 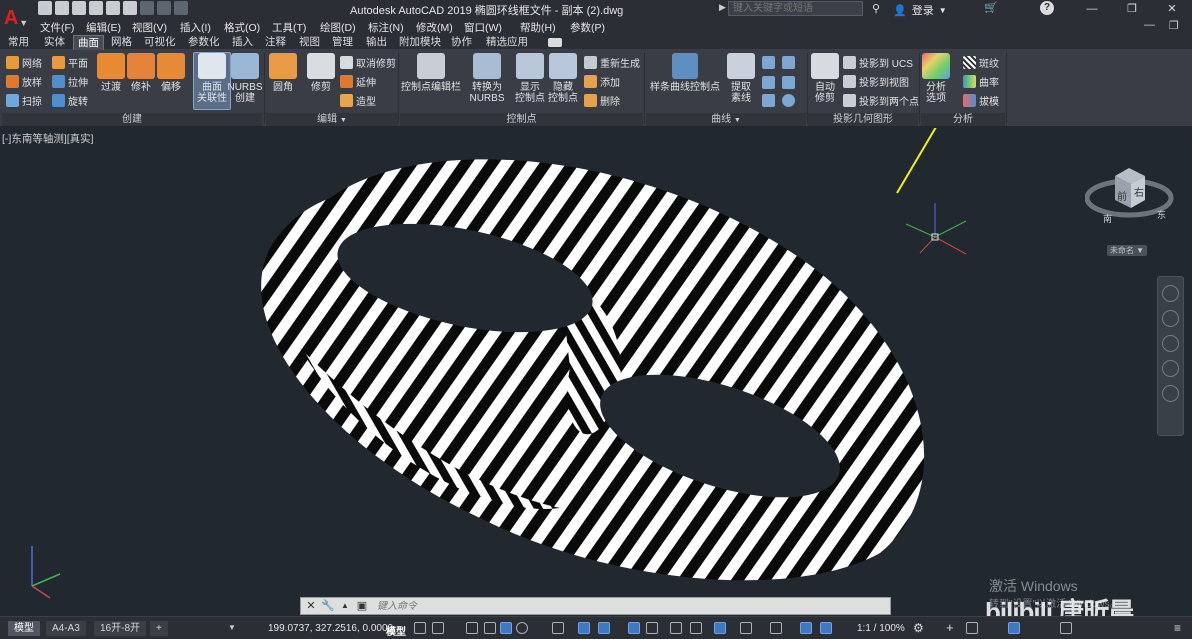 What do you see at coordinates (79, 8) in the screenshot?
I see `save-icon` at bounding box center [79, 8].